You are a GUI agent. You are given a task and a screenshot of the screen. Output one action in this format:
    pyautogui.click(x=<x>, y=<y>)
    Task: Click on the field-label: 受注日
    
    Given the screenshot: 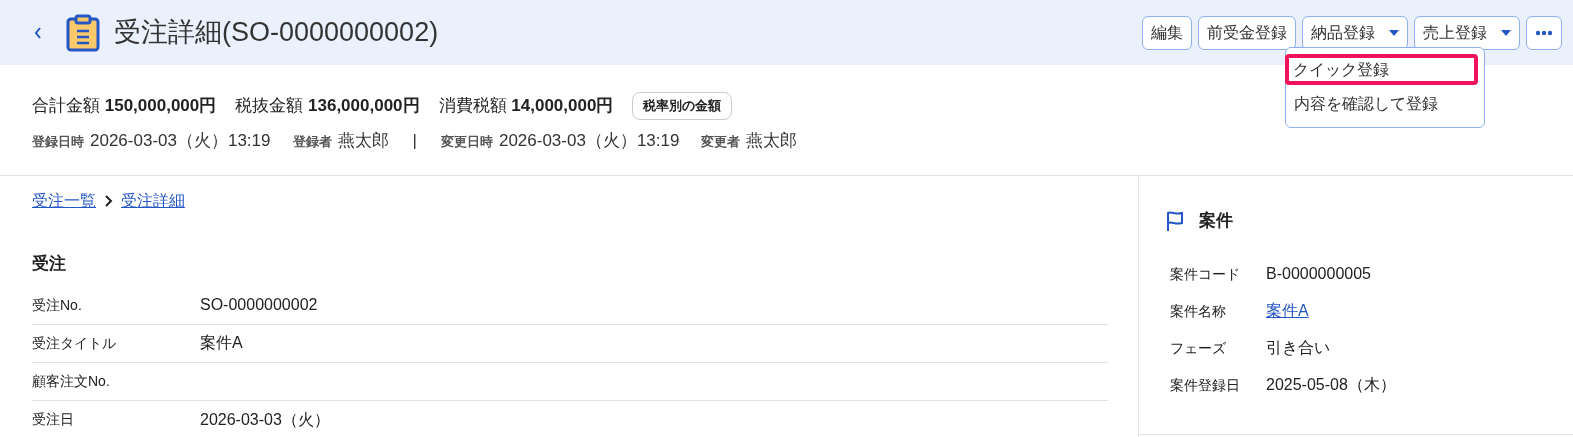 What is the action you would take?
    pyautogui.click(x=53, y=419)
    